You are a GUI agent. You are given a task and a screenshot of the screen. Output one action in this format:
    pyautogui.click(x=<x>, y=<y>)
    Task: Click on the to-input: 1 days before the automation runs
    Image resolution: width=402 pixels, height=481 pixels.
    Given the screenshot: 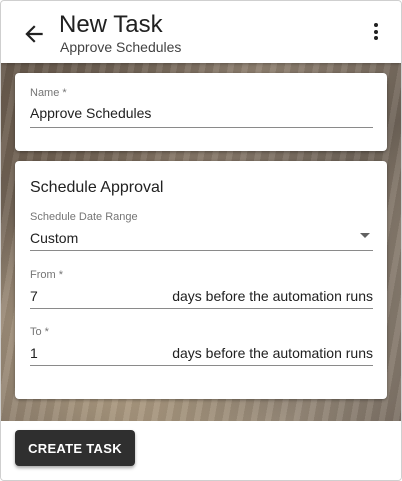 What is the action you would take?
    pyautogui.click(x=201, y=353)
    